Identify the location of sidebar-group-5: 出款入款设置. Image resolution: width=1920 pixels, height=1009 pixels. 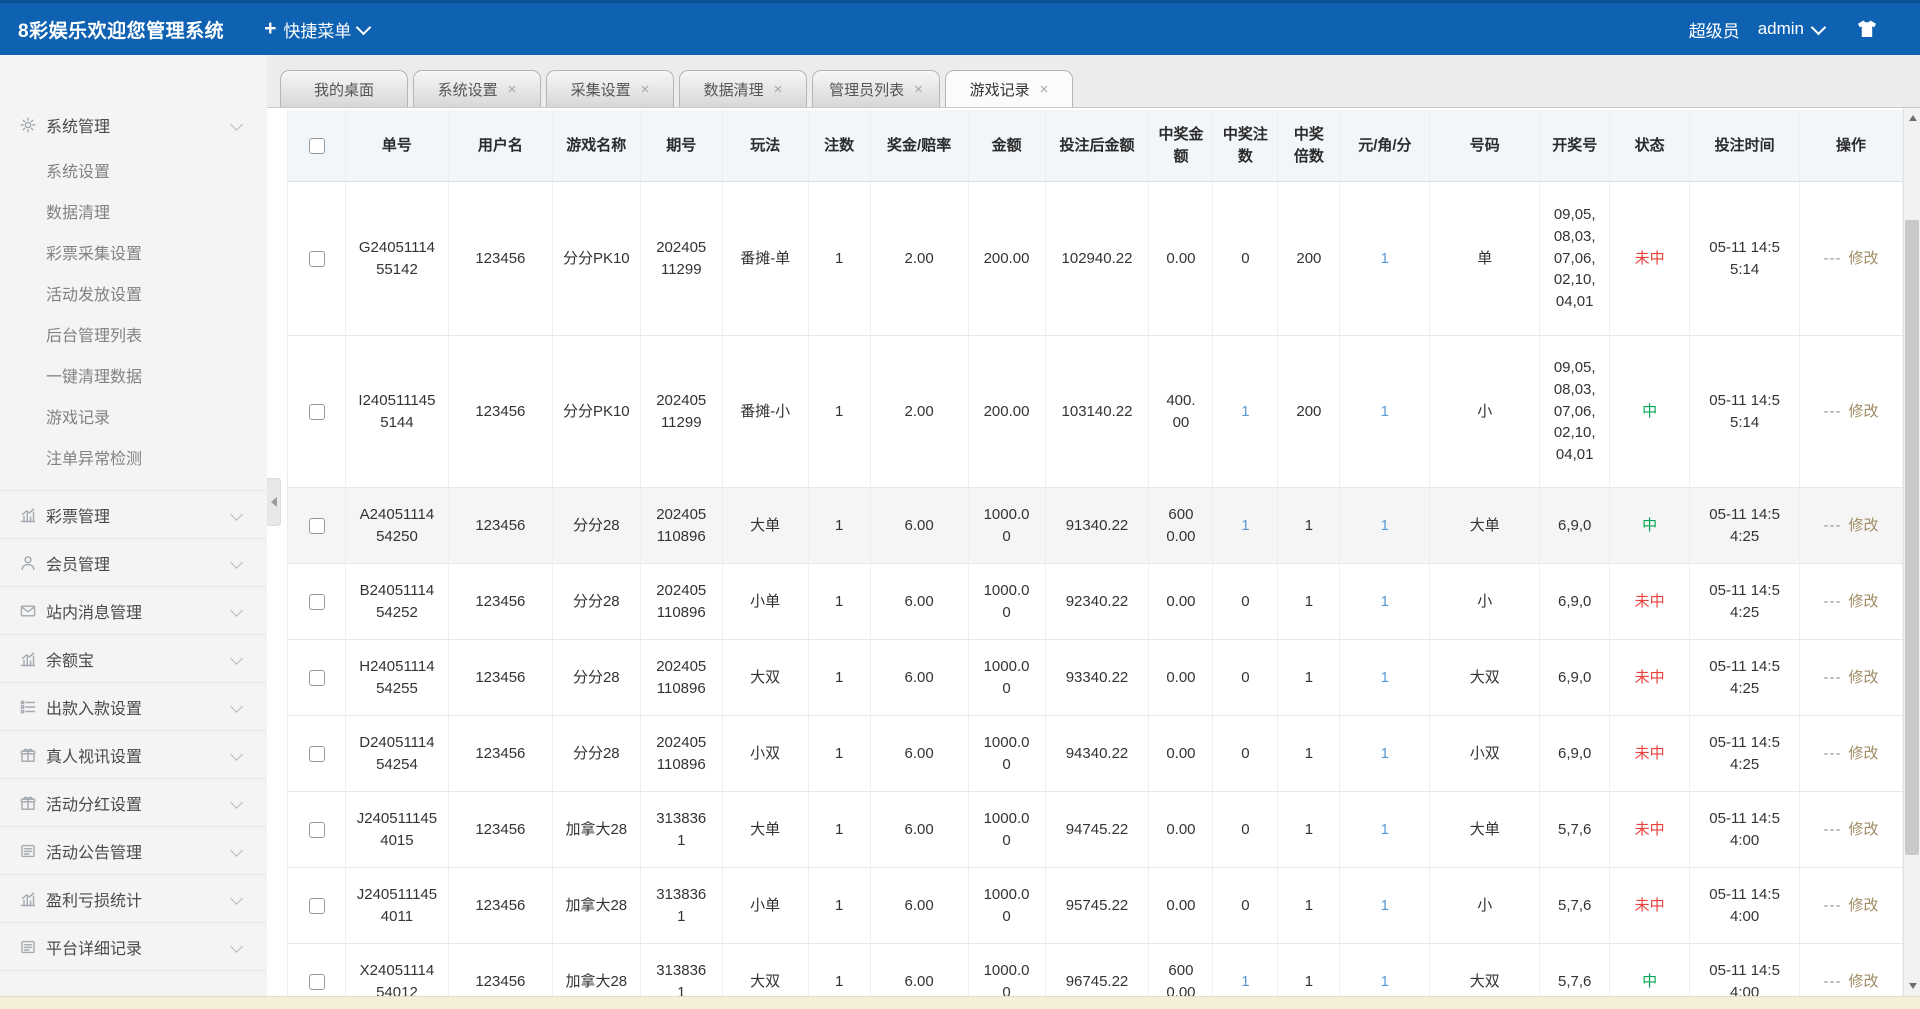
(133, 706).